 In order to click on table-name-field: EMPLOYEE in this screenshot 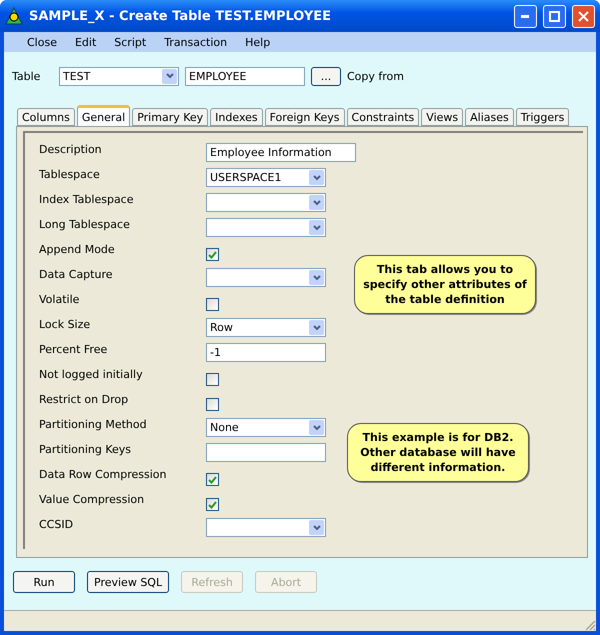, I will do `click(245, 76)`.